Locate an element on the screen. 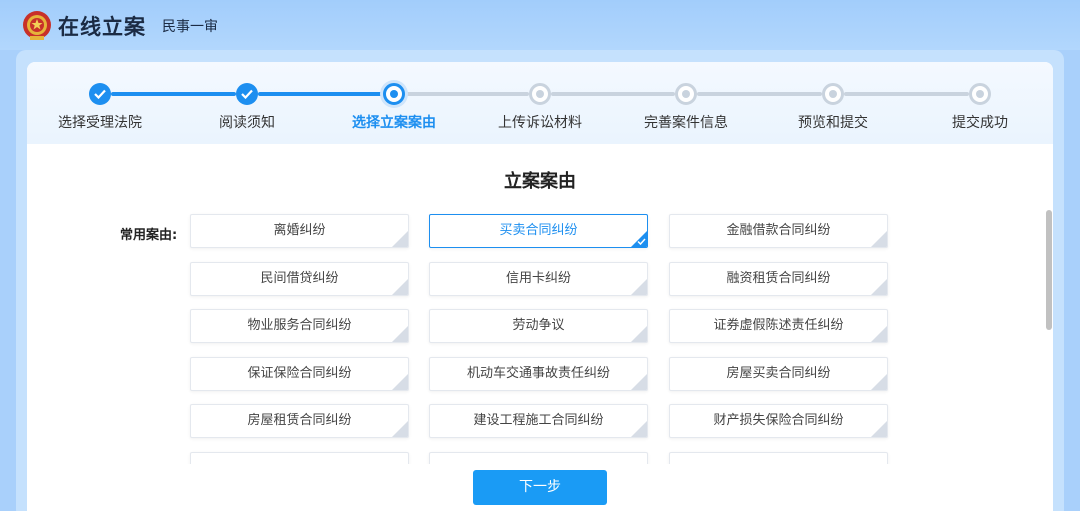  top-bar: 在线立案 民事一审 is located at coordinates (540, 25).